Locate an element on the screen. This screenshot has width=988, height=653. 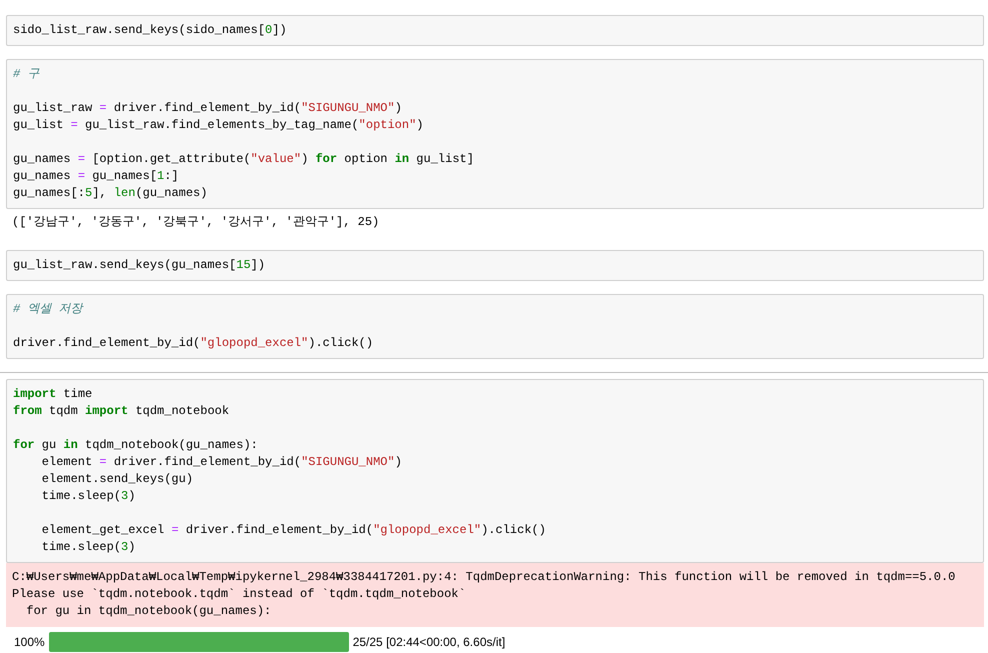
code-line: gu_list_raw.send_keys(gu_names[15]) is located at coordinates (139, 265).